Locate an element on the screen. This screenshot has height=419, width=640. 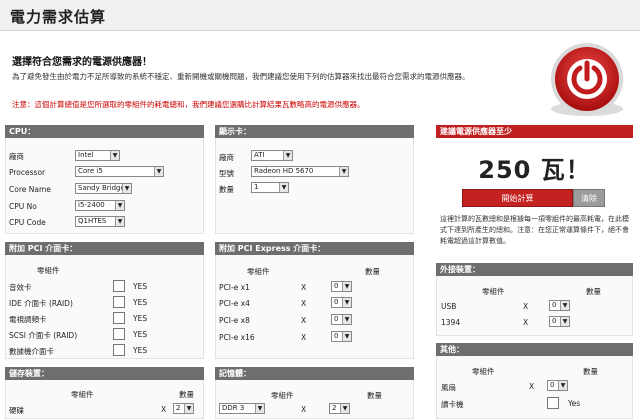
cpu-core-name-label: Core Name is located at coordinates (30, 189).